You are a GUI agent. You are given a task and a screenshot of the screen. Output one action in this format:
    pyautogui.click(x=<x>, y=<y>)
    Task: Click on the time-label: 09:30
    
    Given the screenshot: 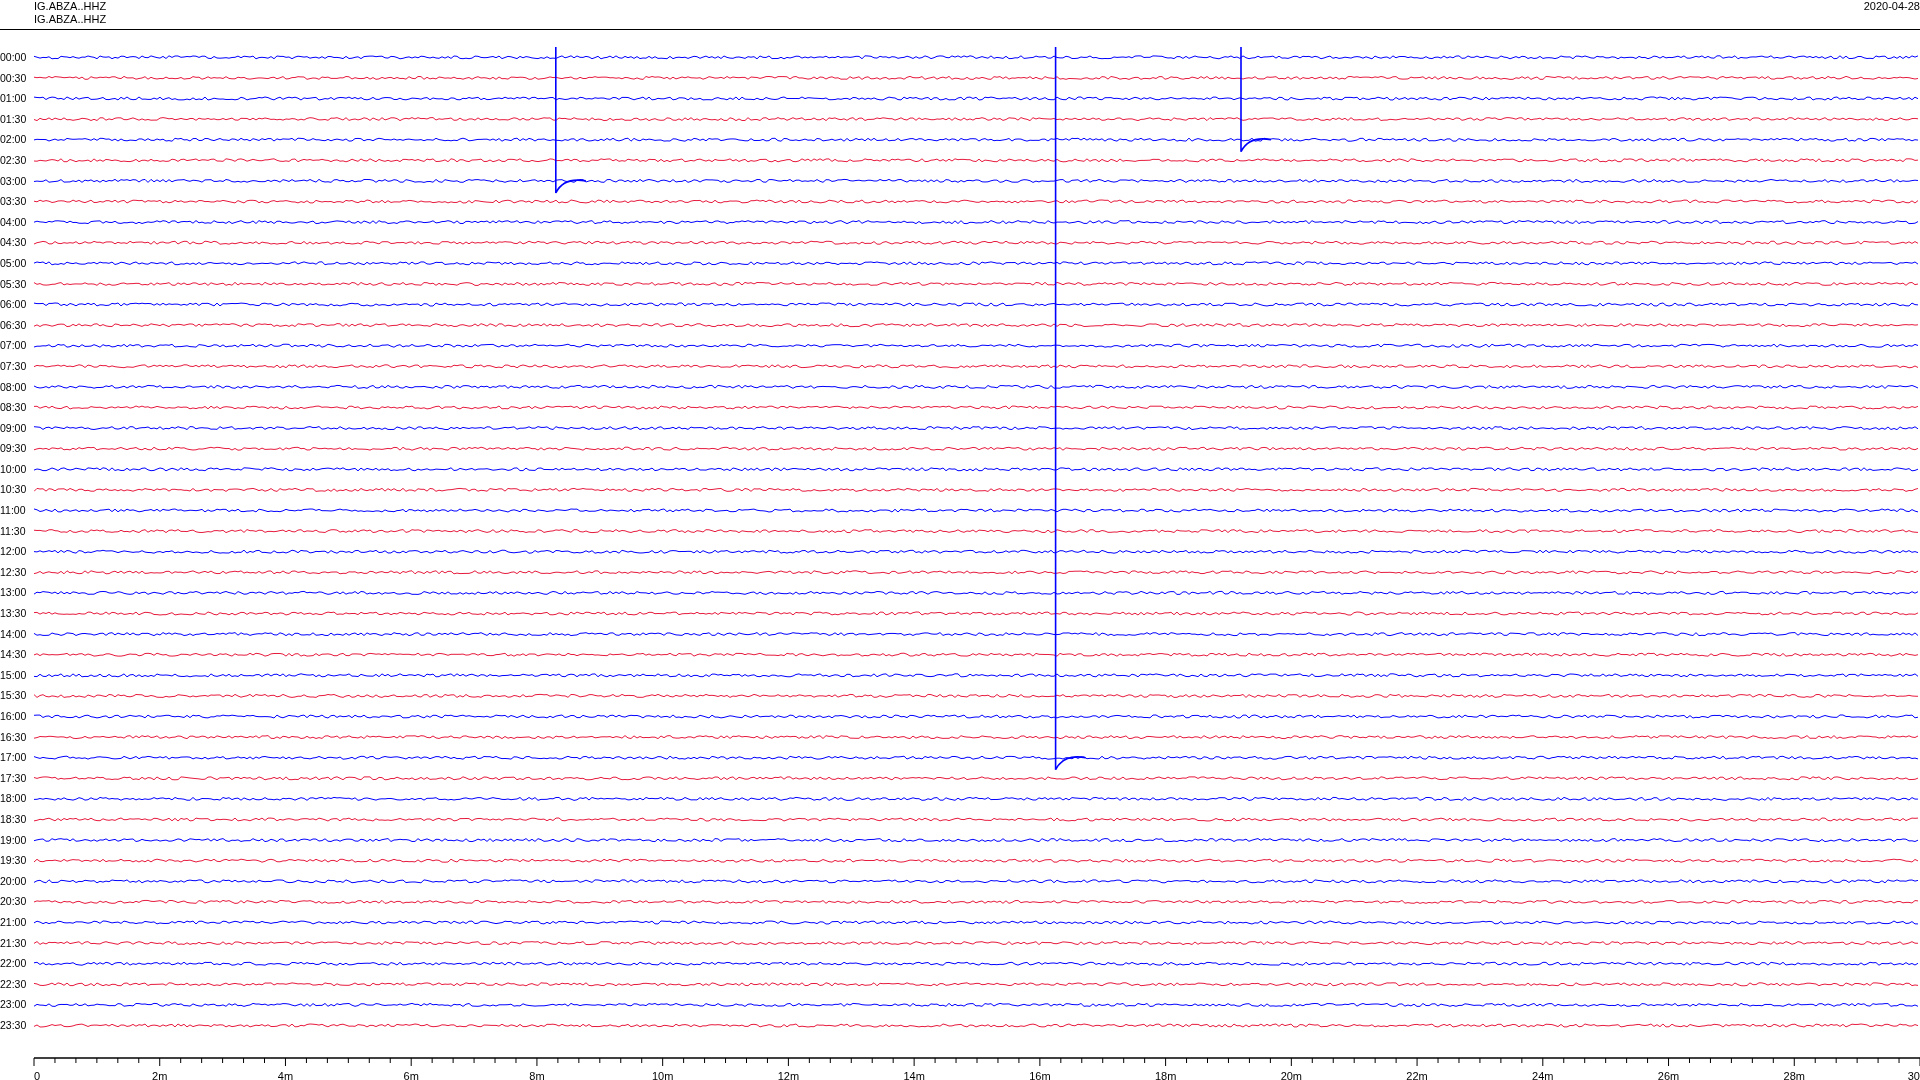 What is the action you would take?
    pyautogui.click(x=14, y=449)
    